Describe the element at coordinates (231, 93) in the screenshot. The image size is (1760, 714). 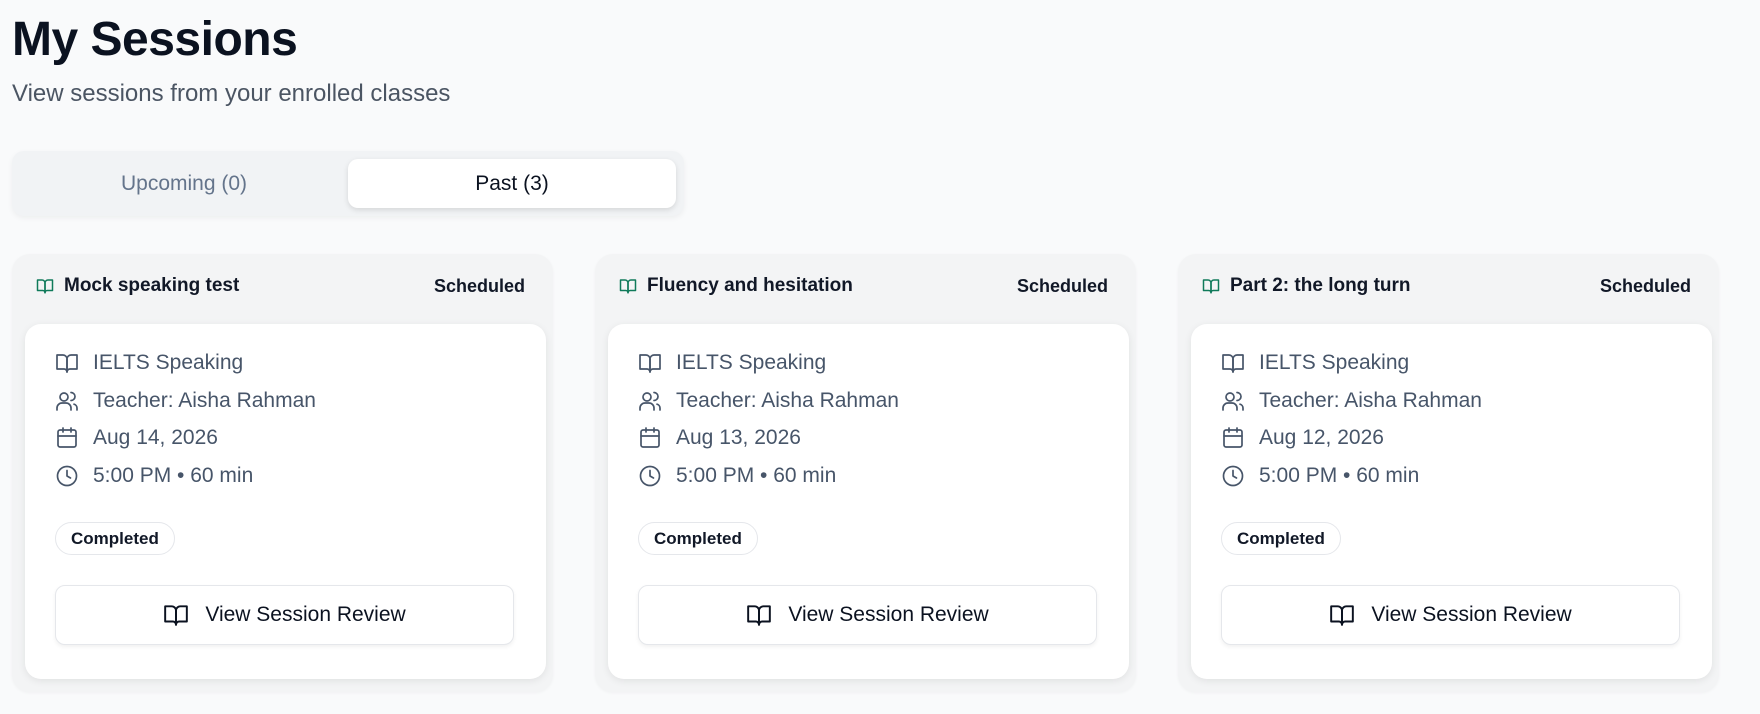
I see `page-subtitle: View sessions from your enrolled classes` at that location.